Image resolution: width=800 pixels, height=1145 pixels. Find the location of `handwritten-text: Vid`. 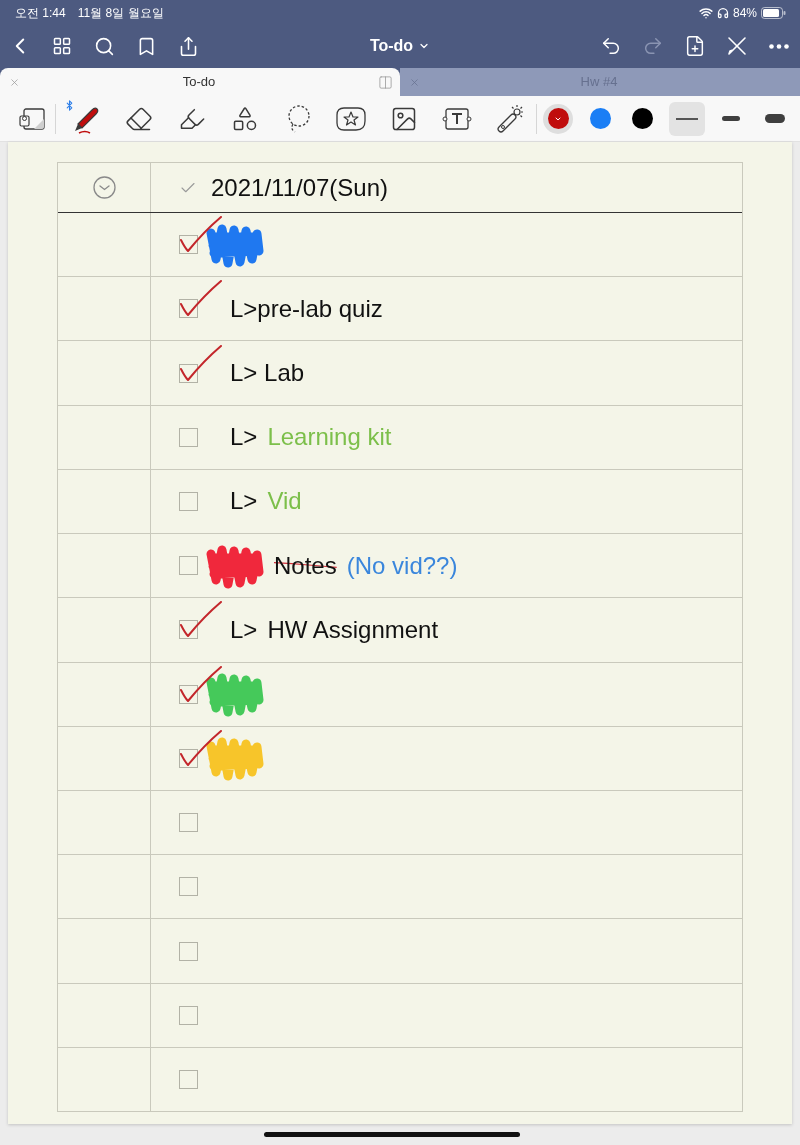

handwritten-text: Vid is located at coordinates (284, 501).